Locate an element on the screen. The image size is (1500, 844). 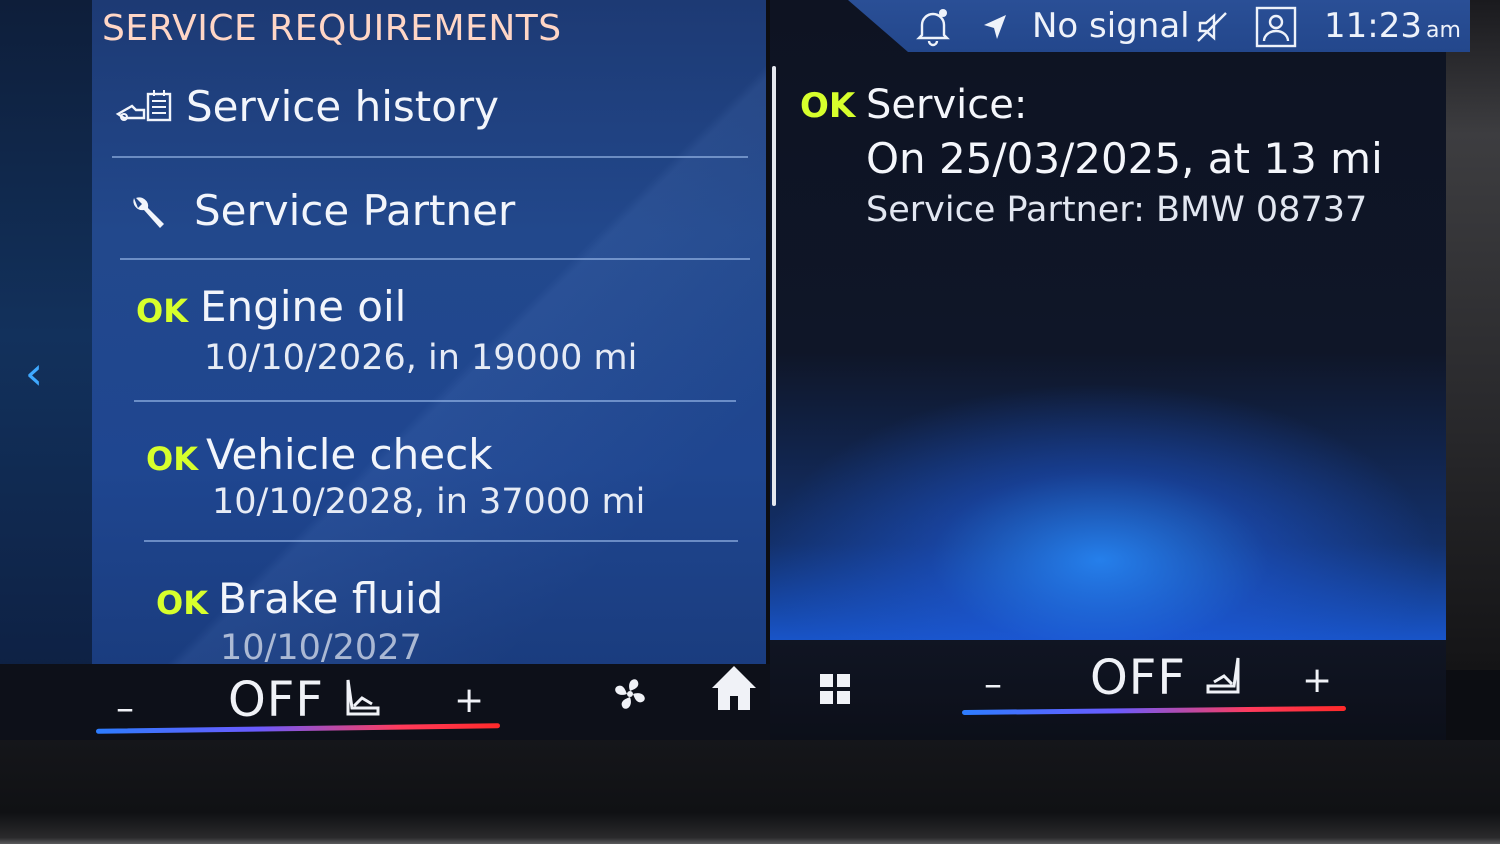
menu-item-service-partner: Service Partner is located at coordinates (435, 220).